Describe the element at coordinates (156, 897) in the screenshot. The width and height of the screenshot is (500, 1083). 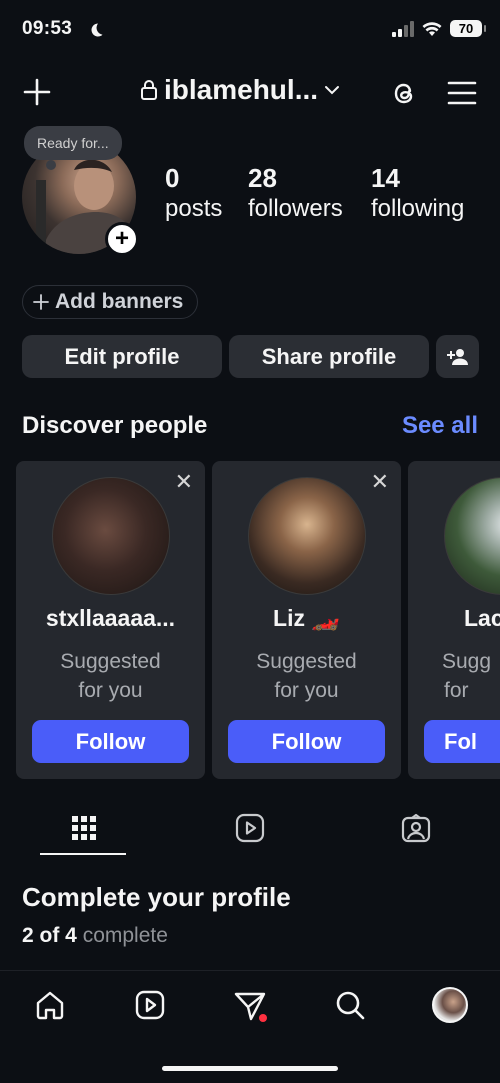
I see `complete-profile-title: Complete your profile` at that location.